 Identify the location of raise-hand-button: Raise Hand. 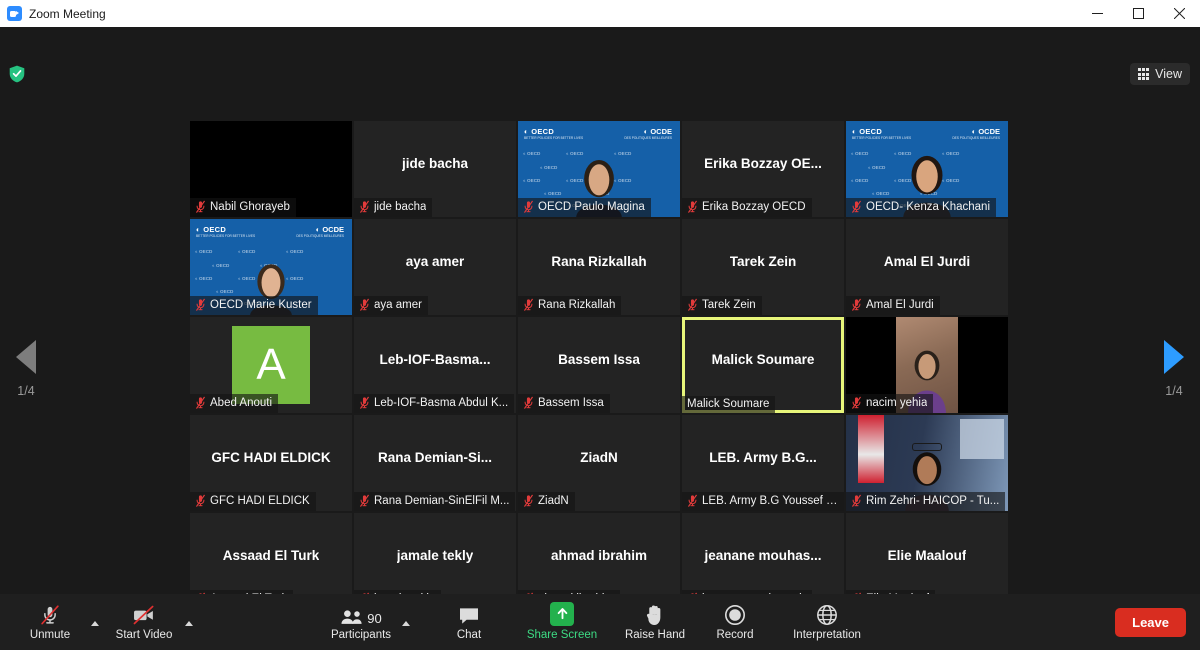
(655, 622).